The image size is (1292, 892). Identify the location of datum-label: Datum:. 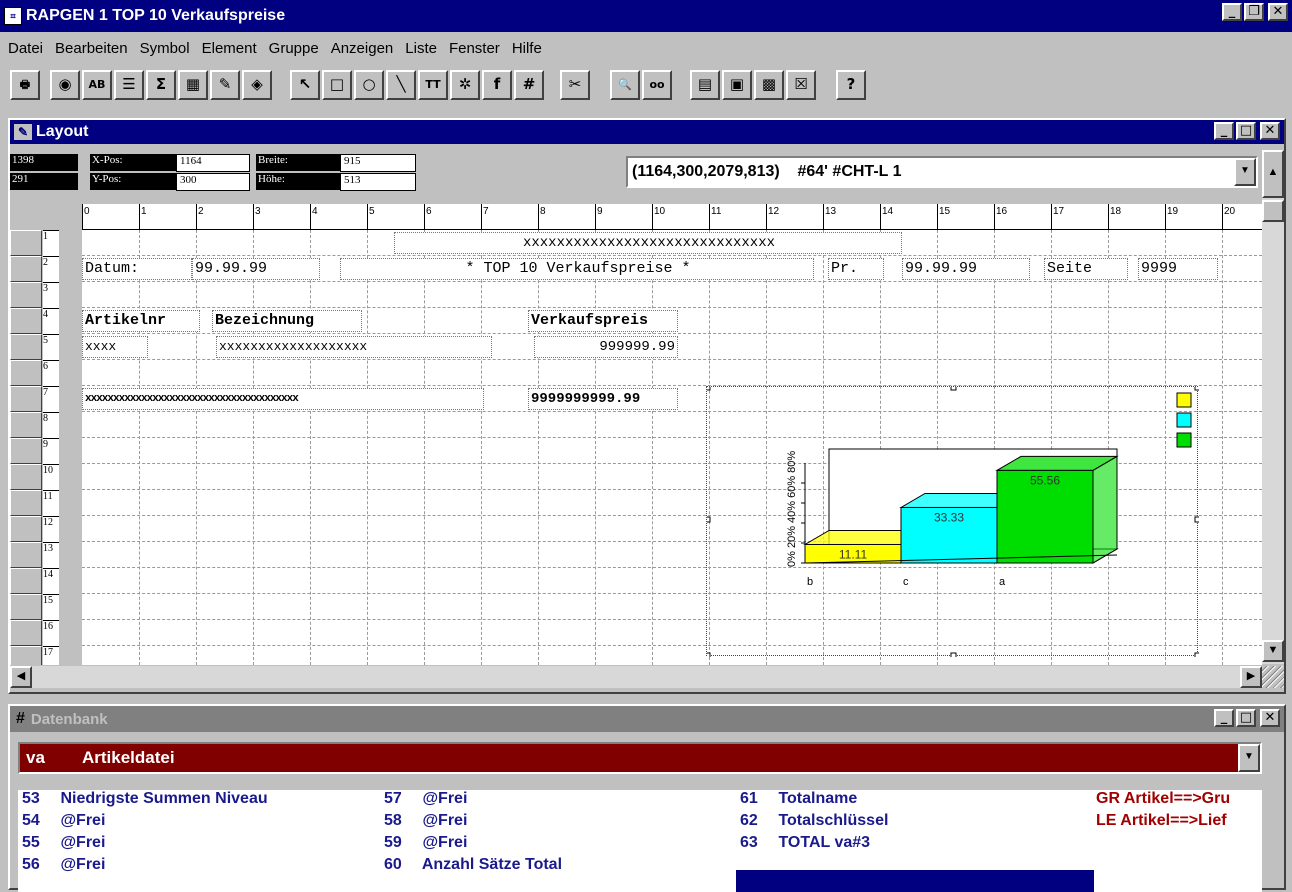
(137, 269).